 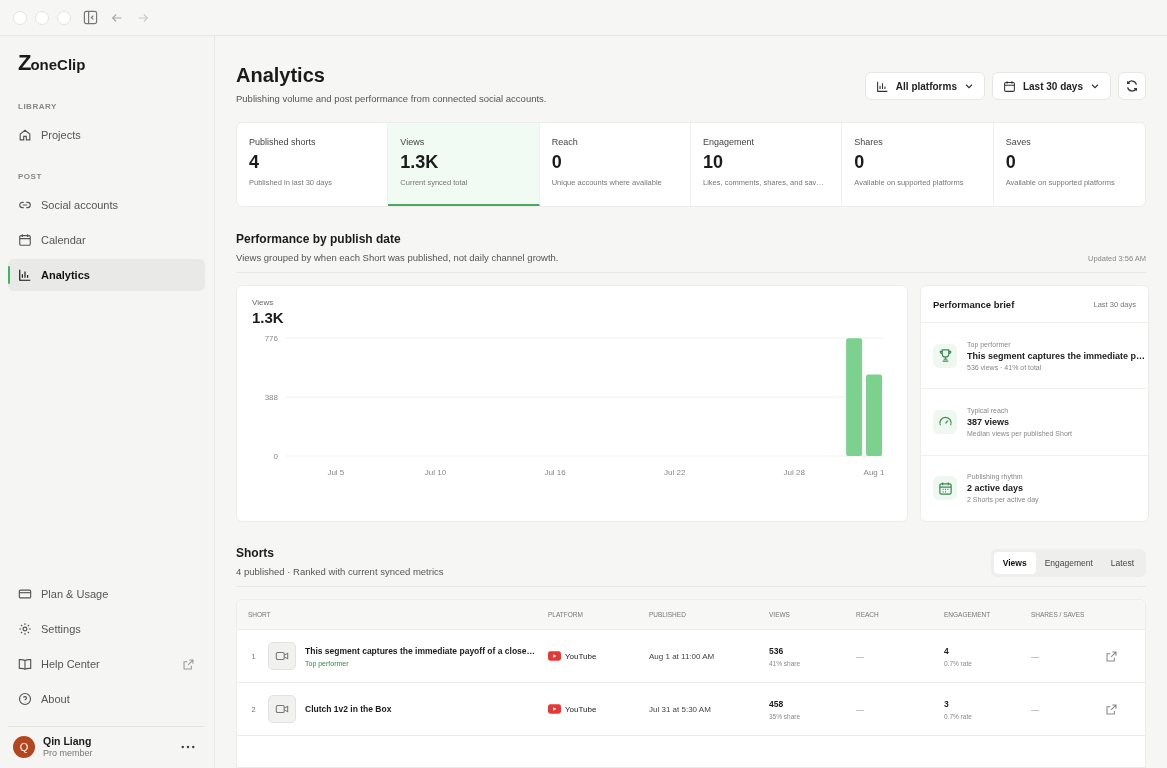 What do you see at coordinates (1018, 142) in the screenshot?
I see `stat-label: Saves` at bounding box center [1018, 142].